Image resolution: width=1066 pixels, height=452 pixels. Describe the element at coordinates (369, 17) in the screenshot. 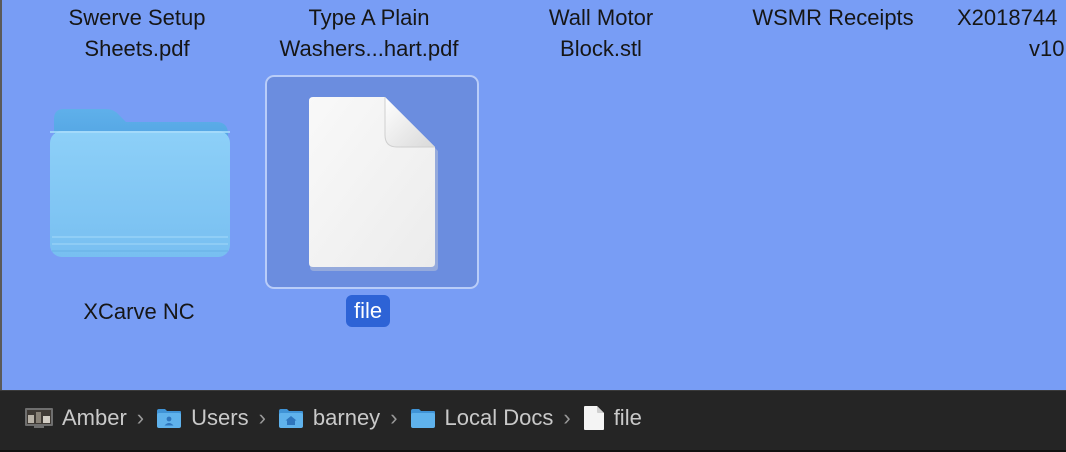

I see `file-name-line: Type A Plain` at that location.